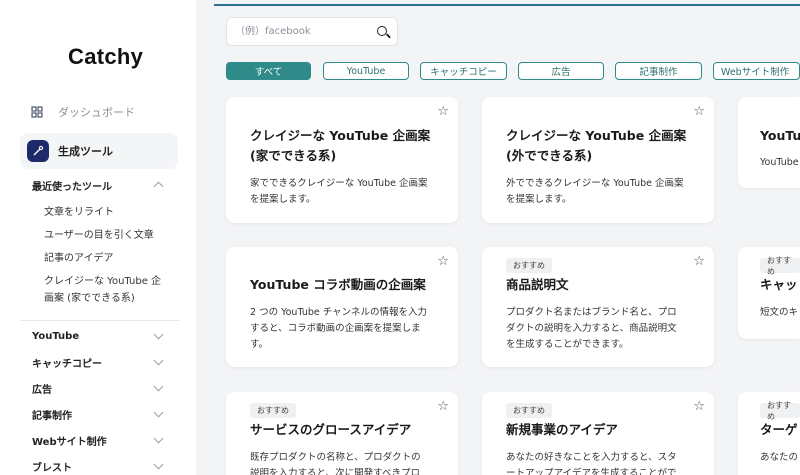 Image resolution: width=800 pixels, height=475 pixels. I want to click on section-label: 広告, so click(42, 390).